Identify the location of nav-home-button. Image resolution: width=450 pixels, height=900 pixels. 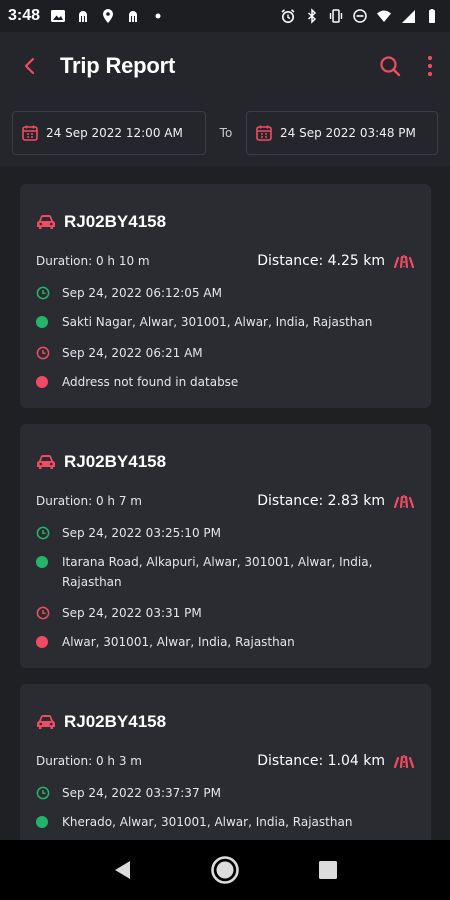
(225, 870).